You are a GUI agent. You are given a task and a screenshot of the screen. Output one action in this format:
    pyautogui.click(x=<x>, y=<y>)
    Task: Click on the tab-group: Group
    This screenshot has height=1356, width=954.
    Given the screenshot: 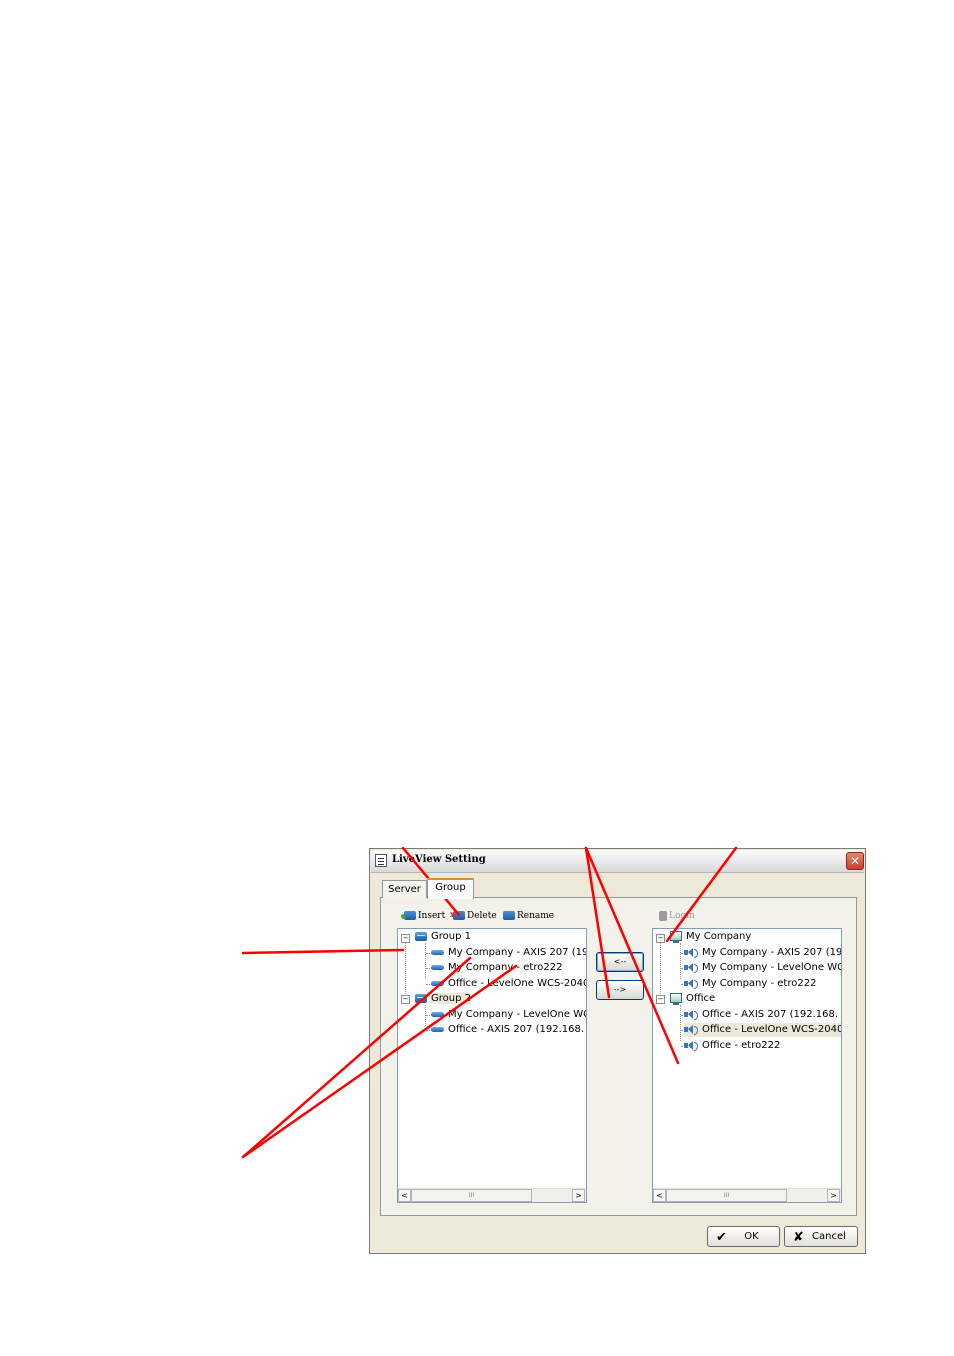 What is the action you would take?
    pyautogui.click(x=450, y=888)
    